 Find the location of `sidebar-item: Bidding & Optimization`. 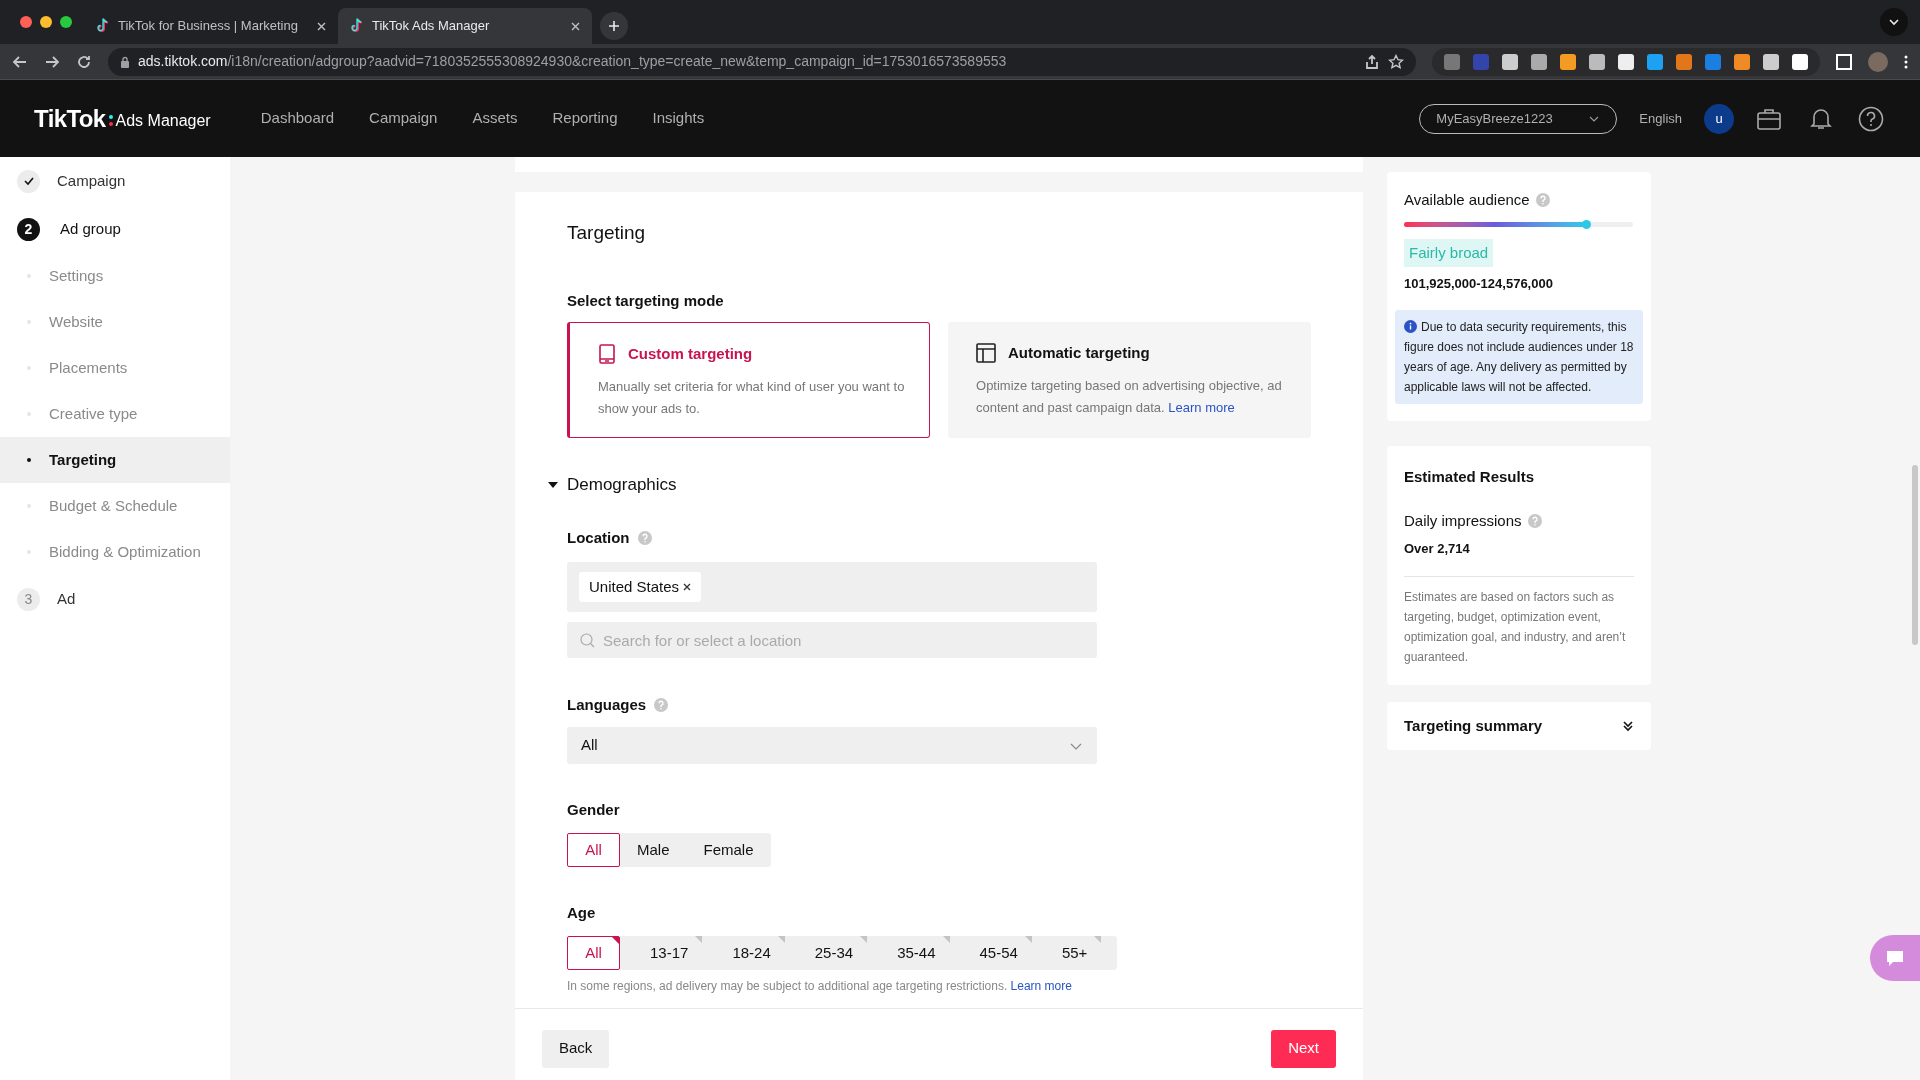

sidebar-item: Bidding & Optimization is located at coordinates (115, 552).